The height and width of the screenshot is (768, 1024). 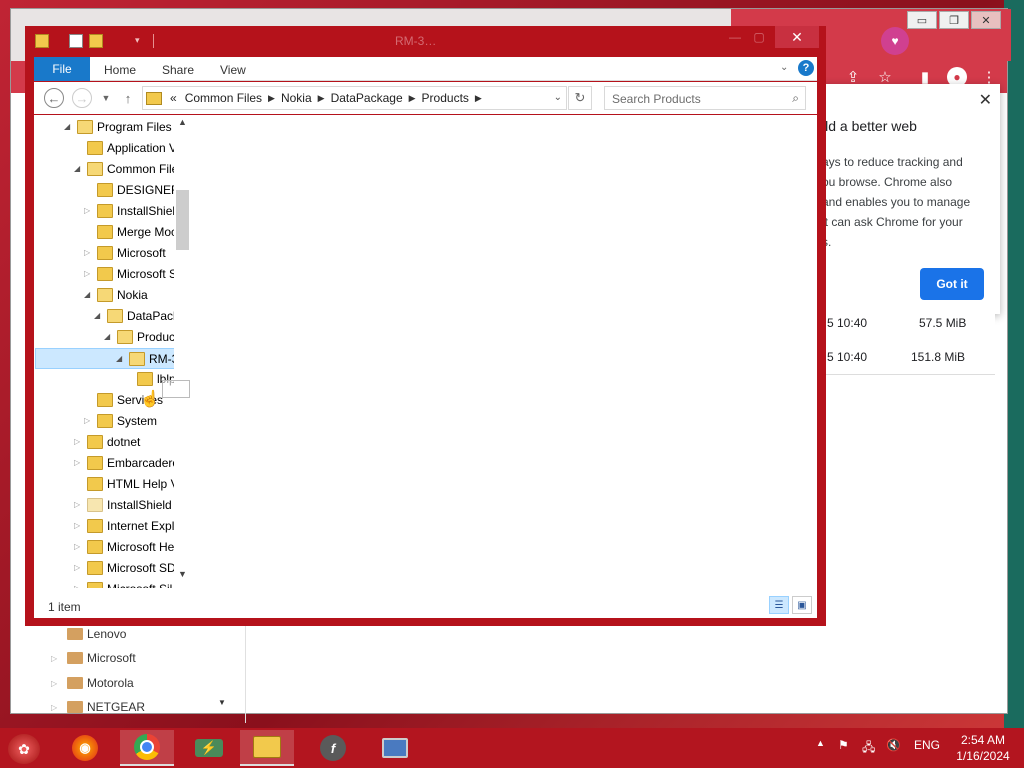 What do you see at coordinates (113, 211) in the screenshot?
I see `tree-item: ▷ InstallShiel` at bounding box center [113, 211].